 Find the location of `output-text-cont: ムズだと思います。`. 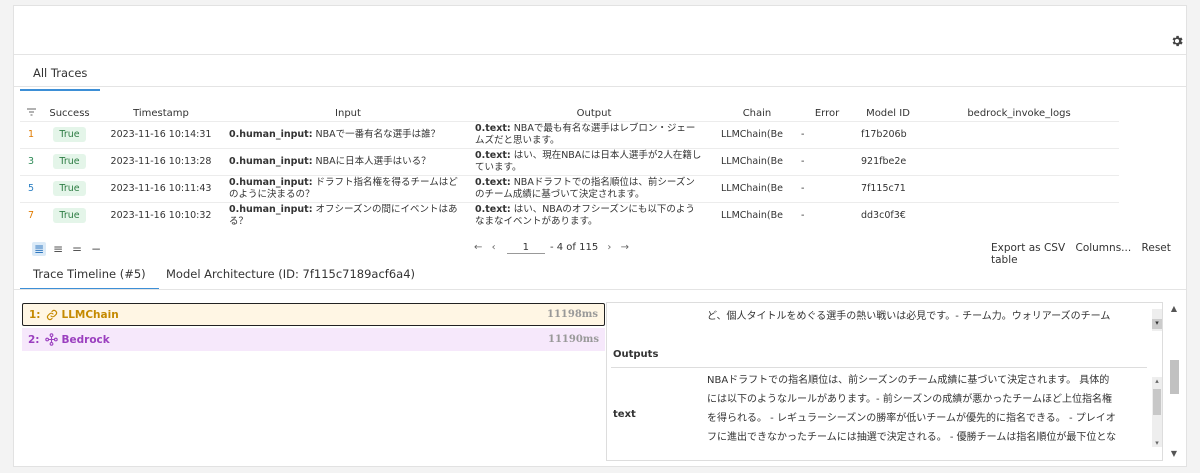

output-text-cont: ムズだと思います。 is located at coordinates (517, 140).